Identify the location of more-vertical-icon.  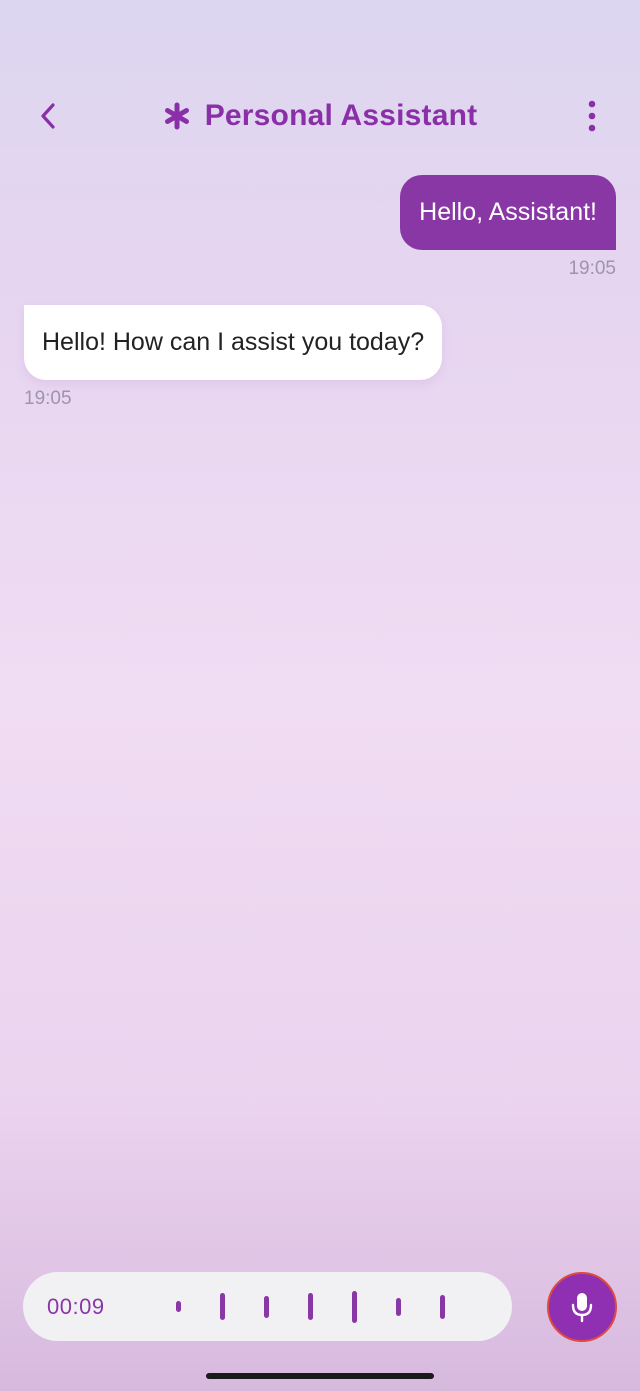
(592, 116).